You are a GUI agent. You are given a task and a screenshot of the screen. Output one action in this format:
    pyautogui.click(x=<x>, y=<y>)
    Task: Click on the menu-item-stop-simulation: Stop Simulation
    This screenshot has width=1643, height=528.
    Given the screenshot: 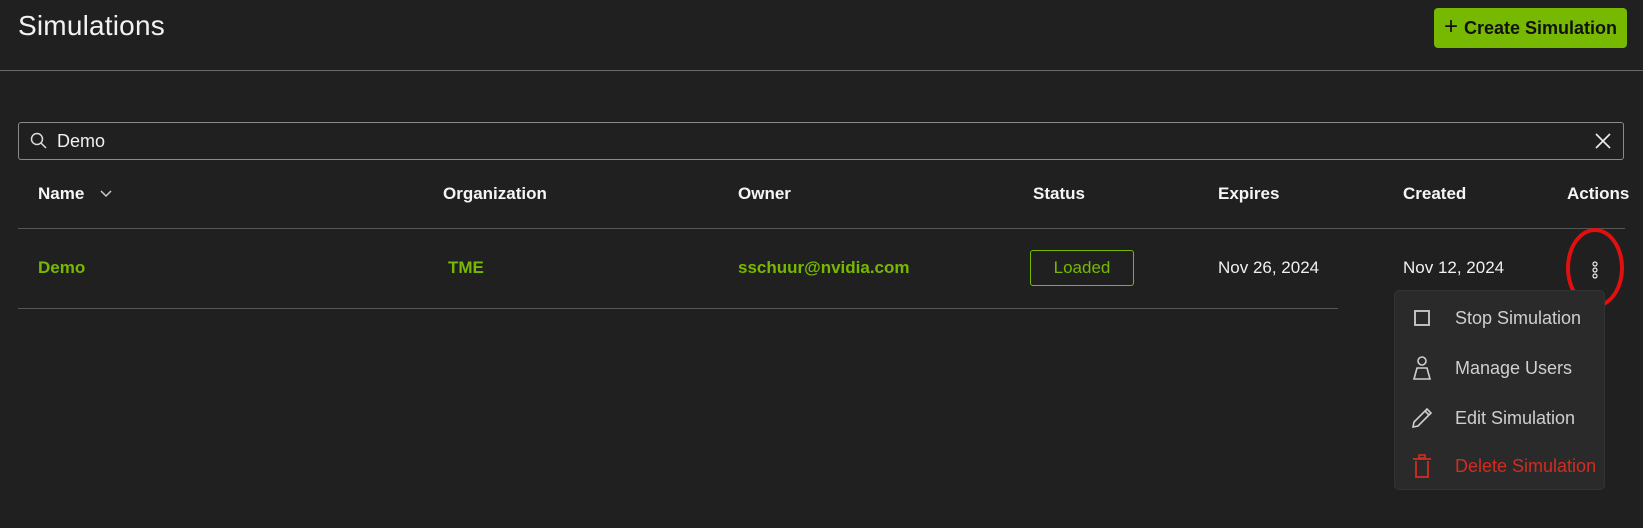 What is the action you would take?
    pyautogui.click(x=1499, y=318)
    